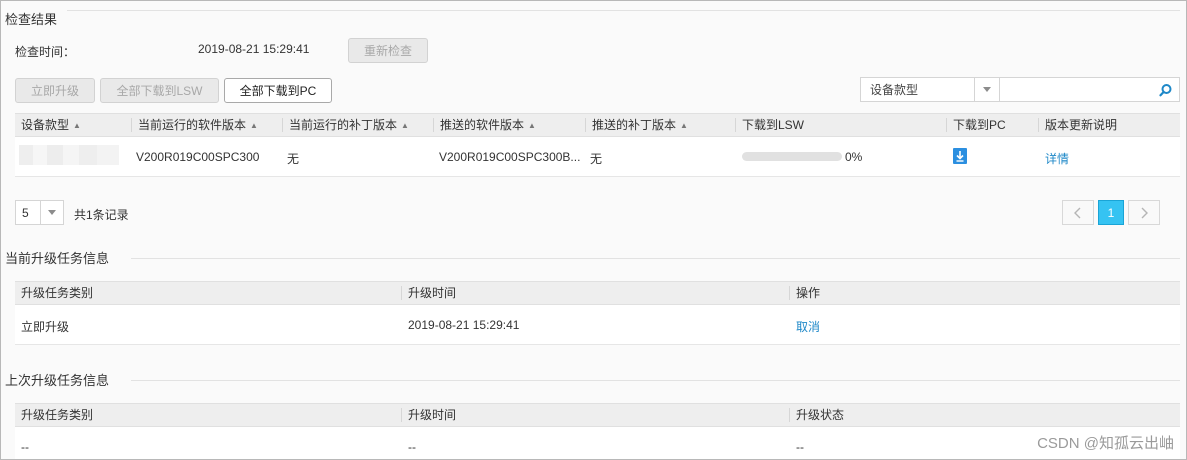 The height and width of the screenshot is (460, 1187). Describe the element at coordinates (1081, 125) in the screenshot. I see `col-release-notes: 版本更新说明` at that location.